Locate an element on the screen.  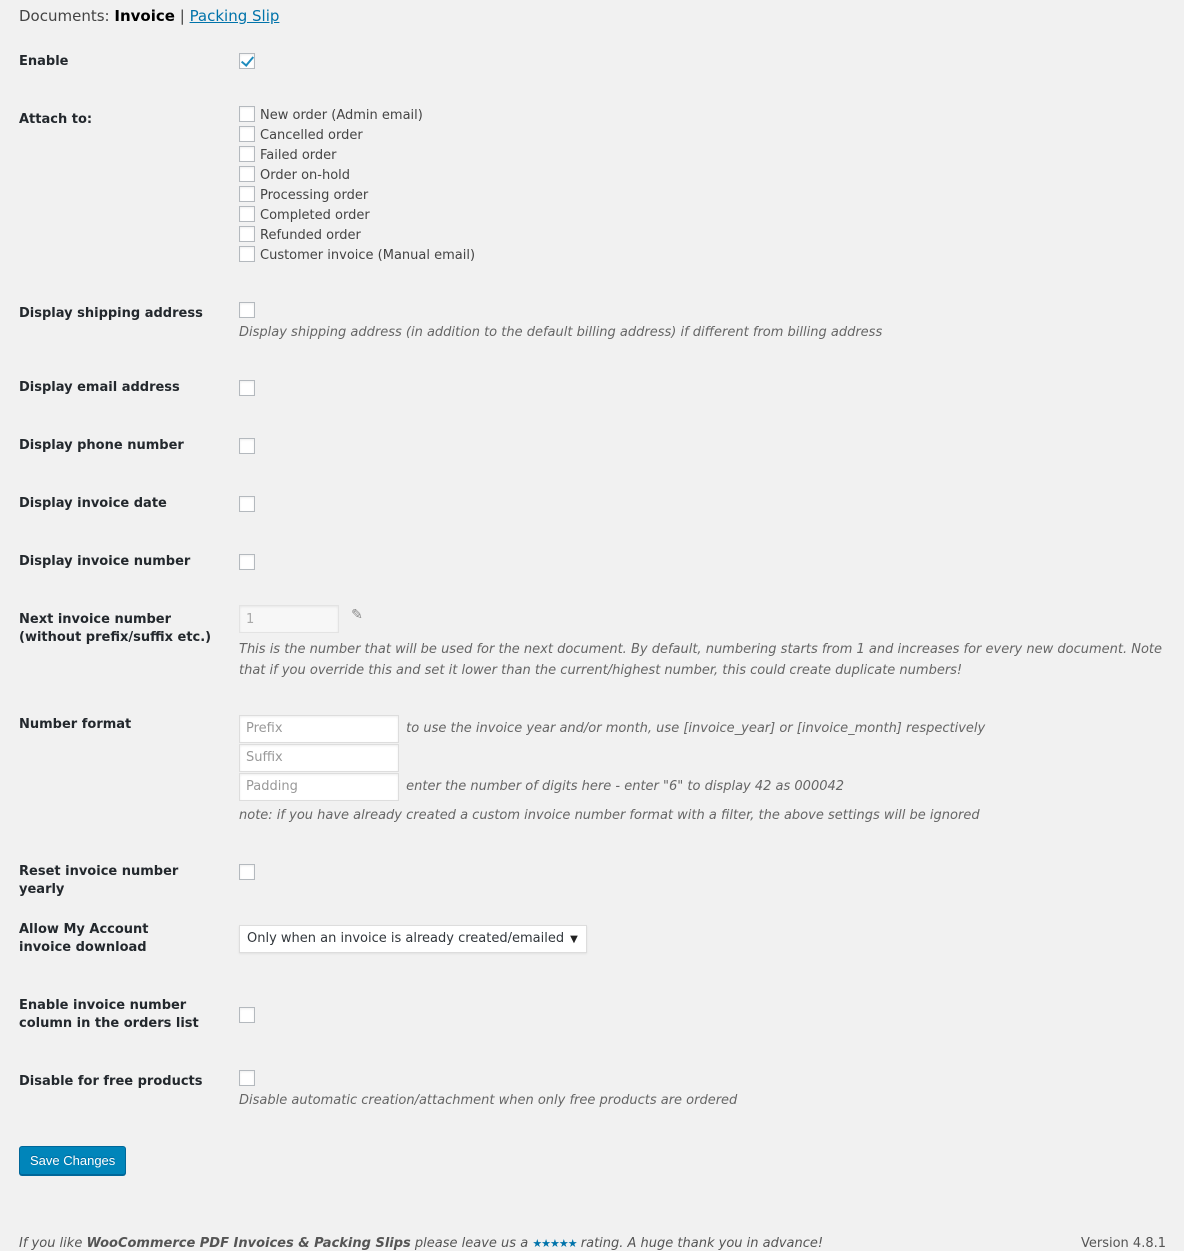
attach-option-customer-invoice: Customer invoice (Manual email) is located at coordinates (704, 256).